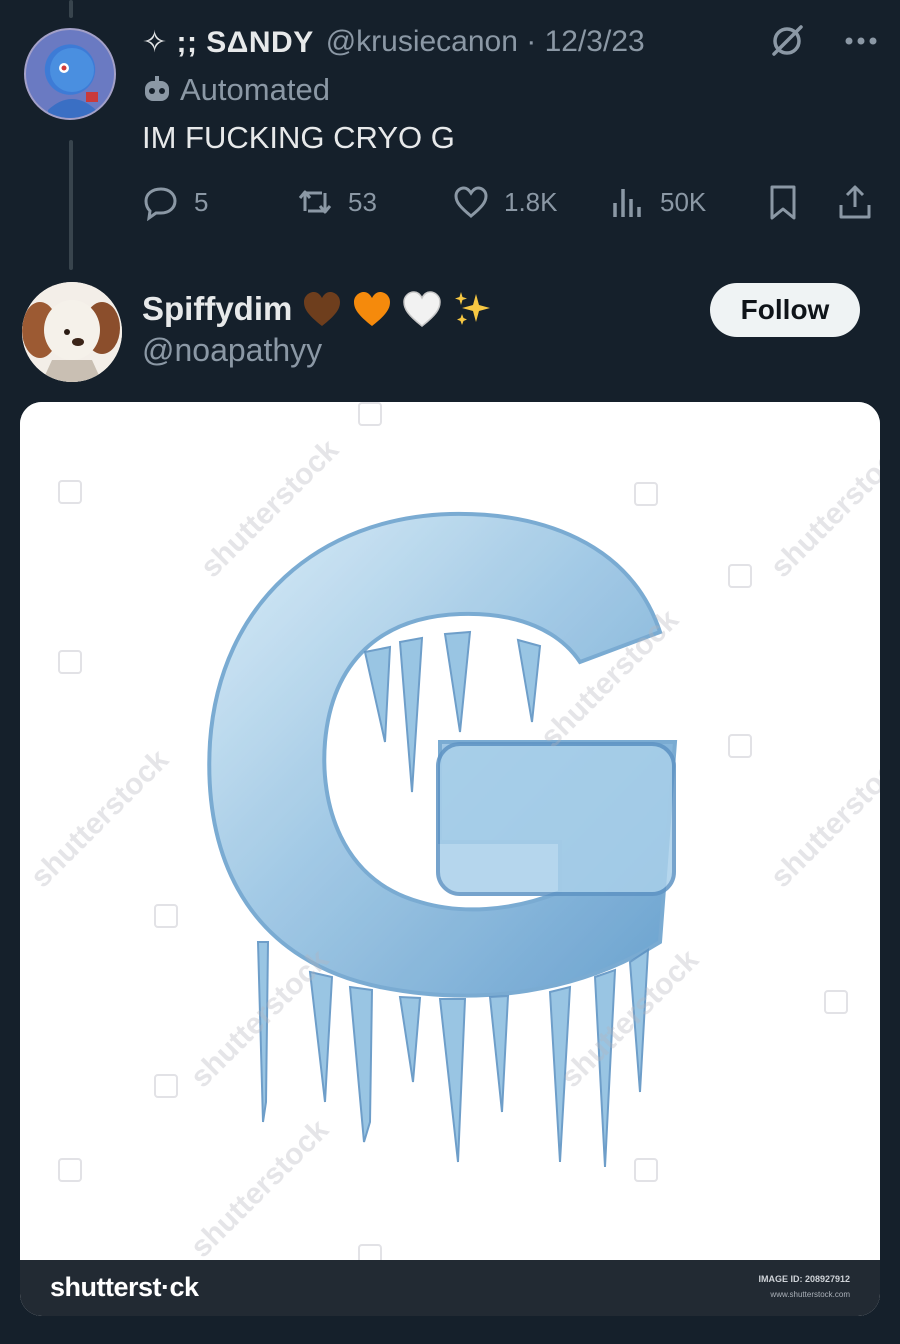 This screenshot has width=900, height=1344. What do you see at coordinates (787, 41) in the screenshot?
I see `grok-icon` at bounding box center [787, 41].